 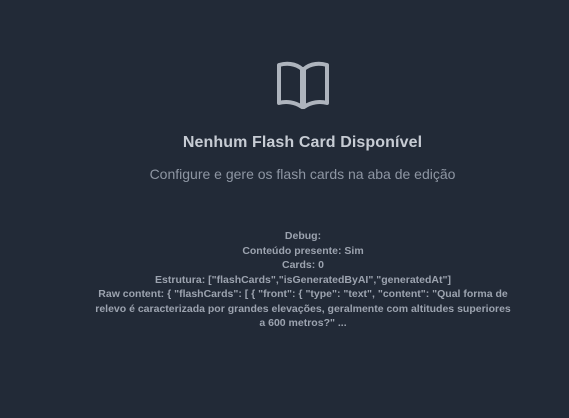 I want to click on empty-state-title: Nenhum Flash Card Disponível, so click(x=302, y=142).